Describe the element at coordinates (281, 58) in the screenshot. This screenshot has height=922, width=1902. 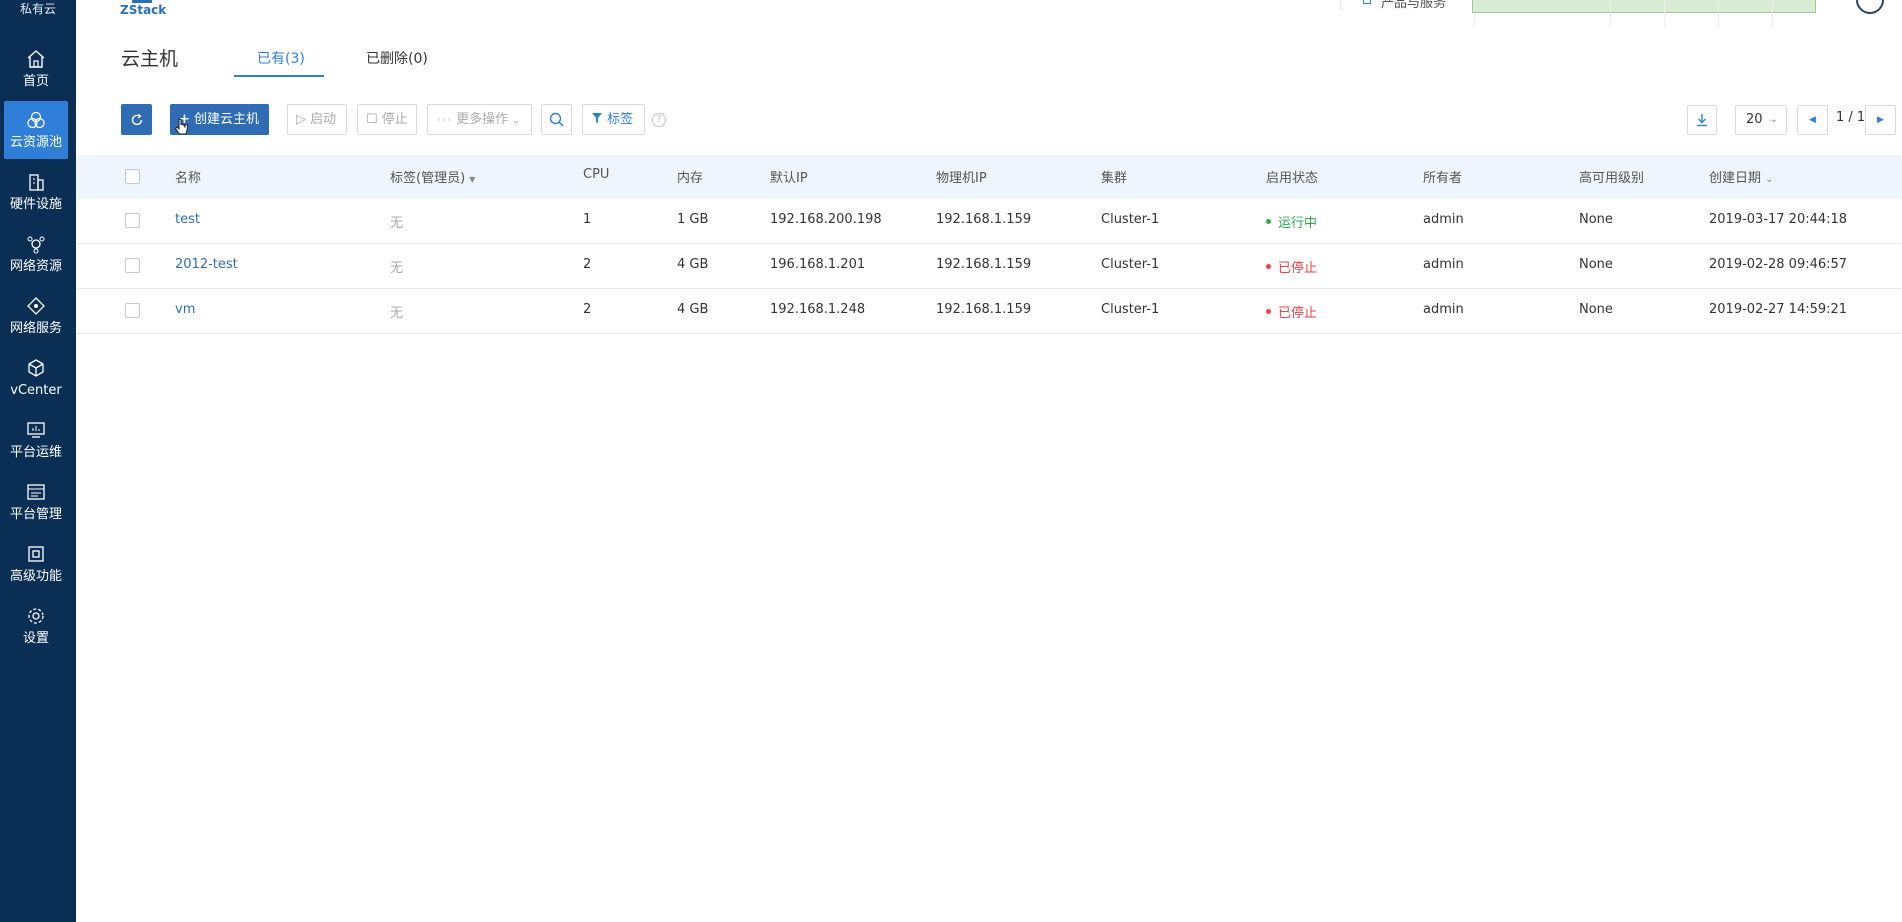
I see `tab-existing: 已有(3)` at that location.